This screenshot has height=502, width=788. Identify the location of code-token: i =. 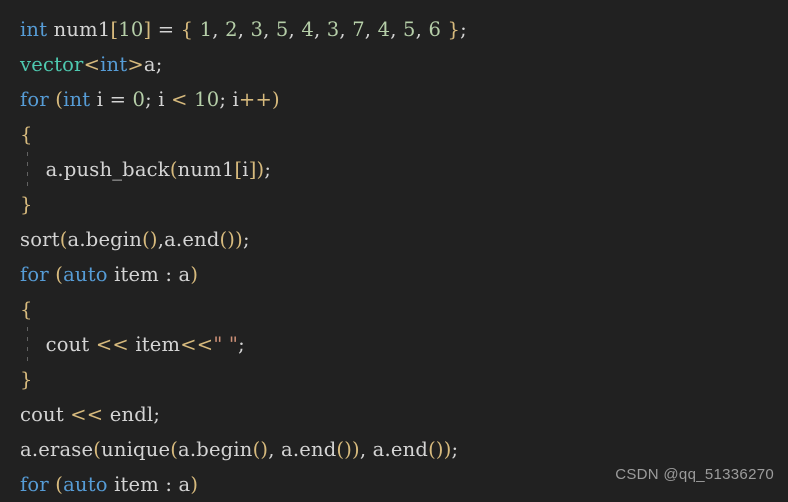
(111, 99).